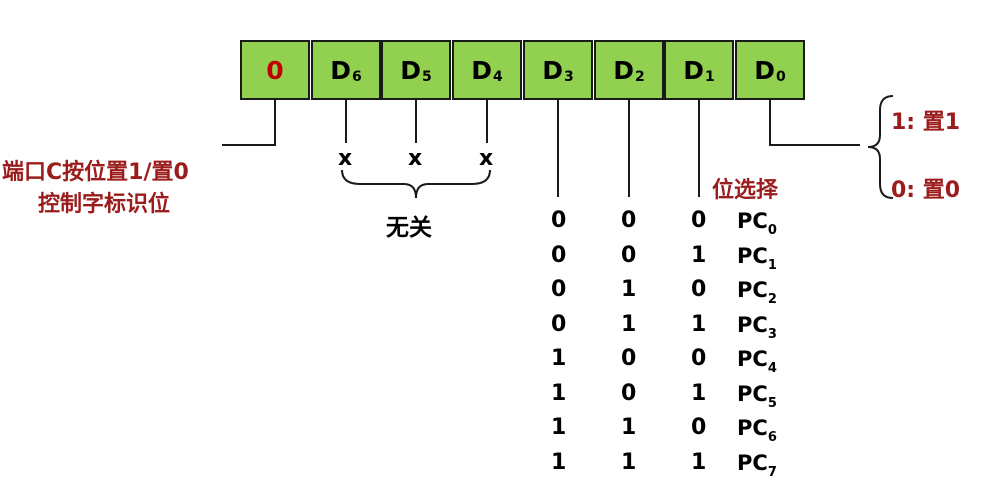 This screenshot has height=497, width=983. I want to click on table-cell-port-bit: PC6, so click(757, 430).